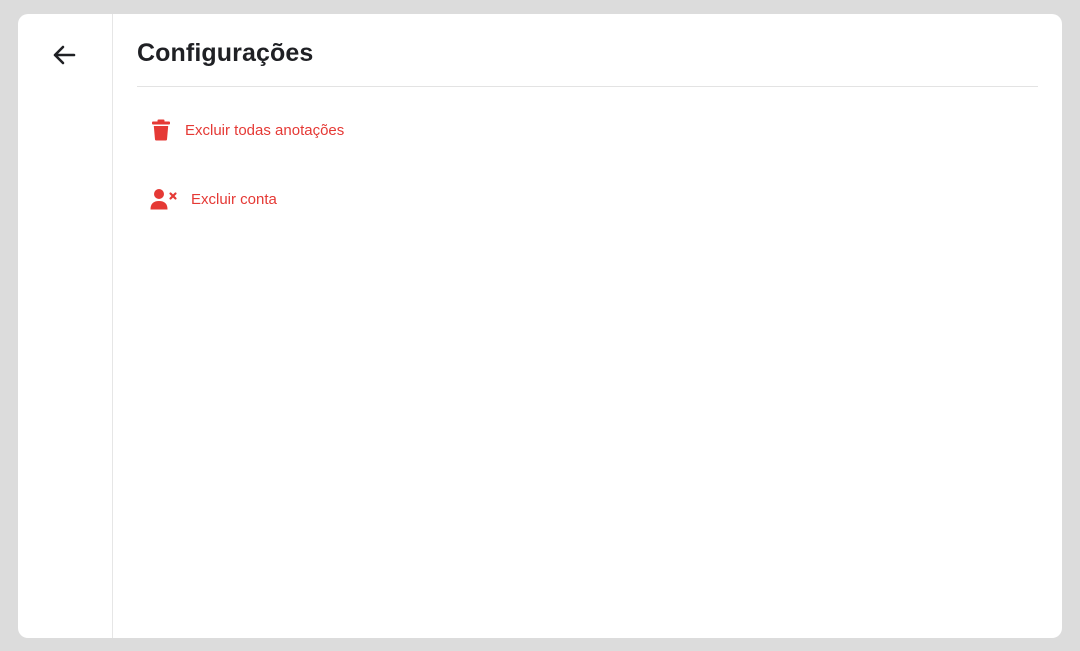  I want to click on delete-all-notes-button: Excluir todas anotações, so click(246, 130).